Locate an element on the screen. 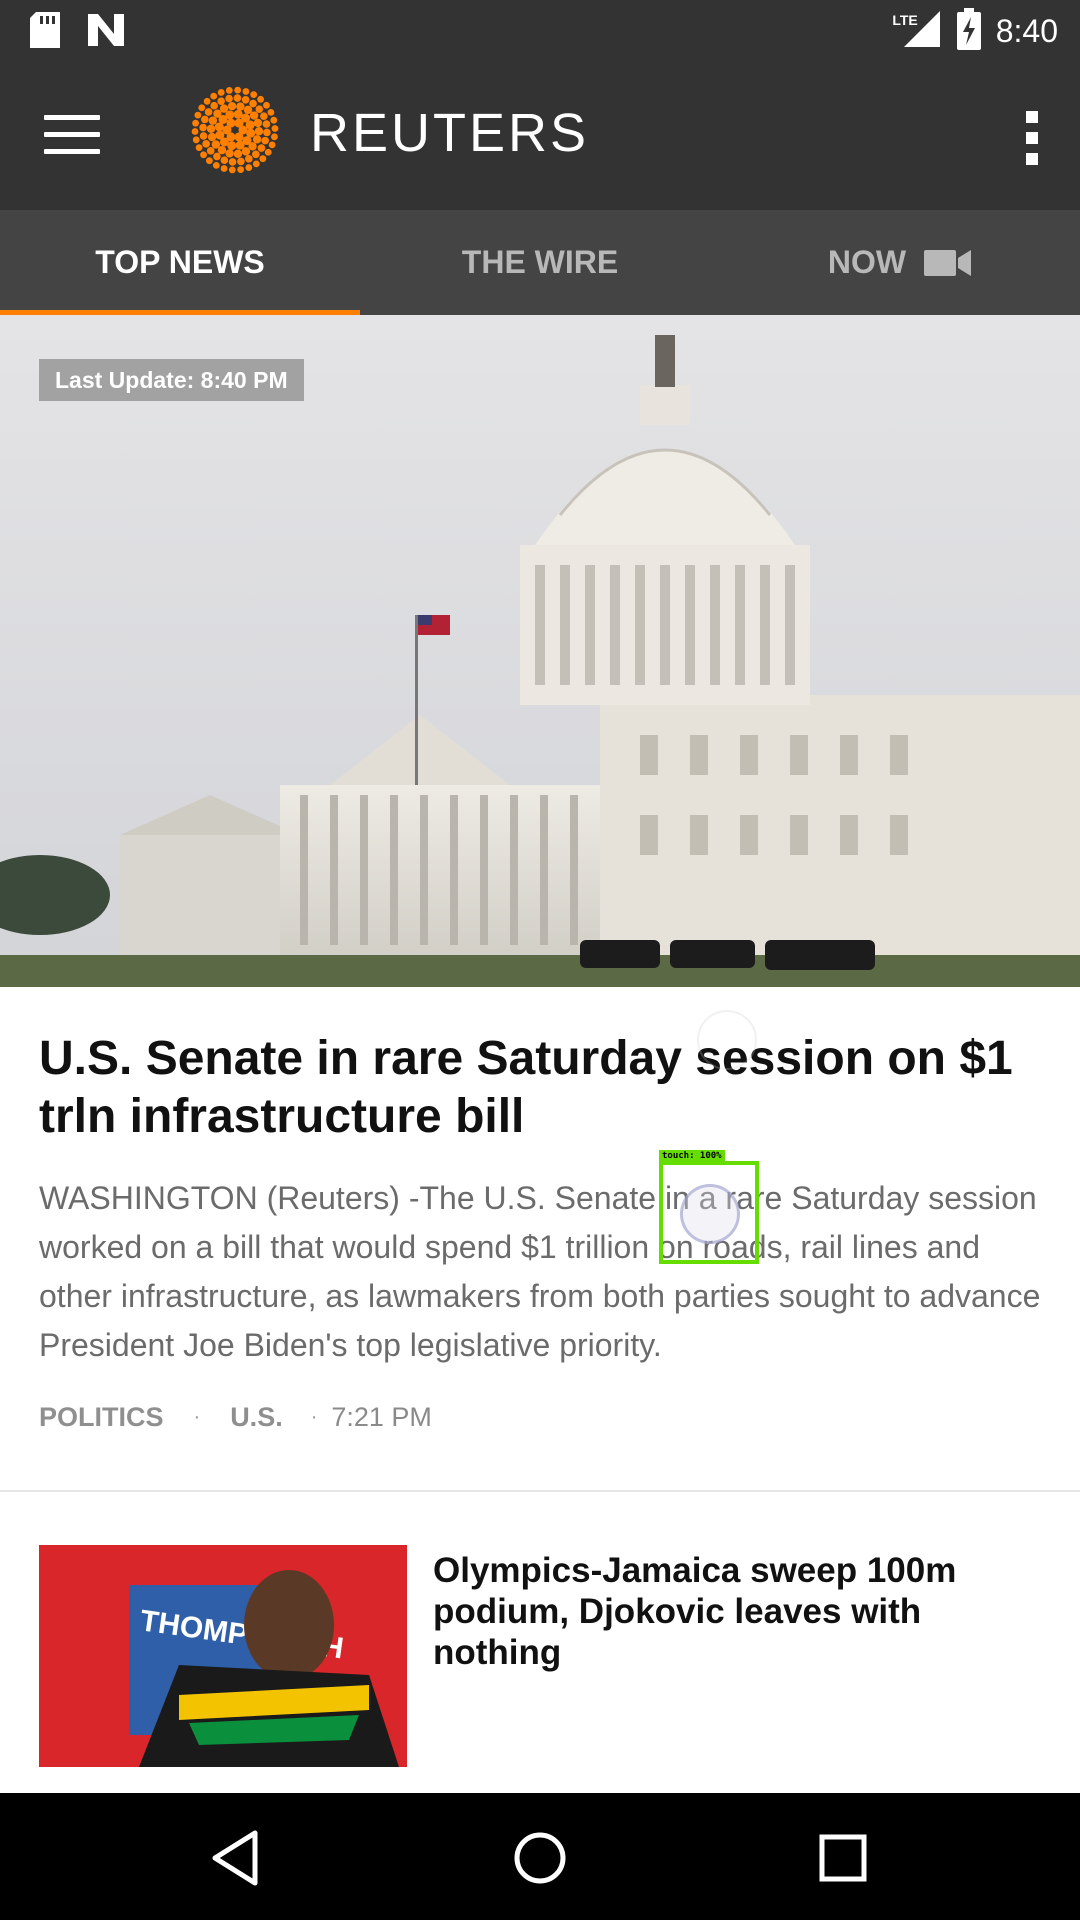 The height and width of the screenshot is (1920, 1080). tab-now: NOW is located at coordinates (900, 262).